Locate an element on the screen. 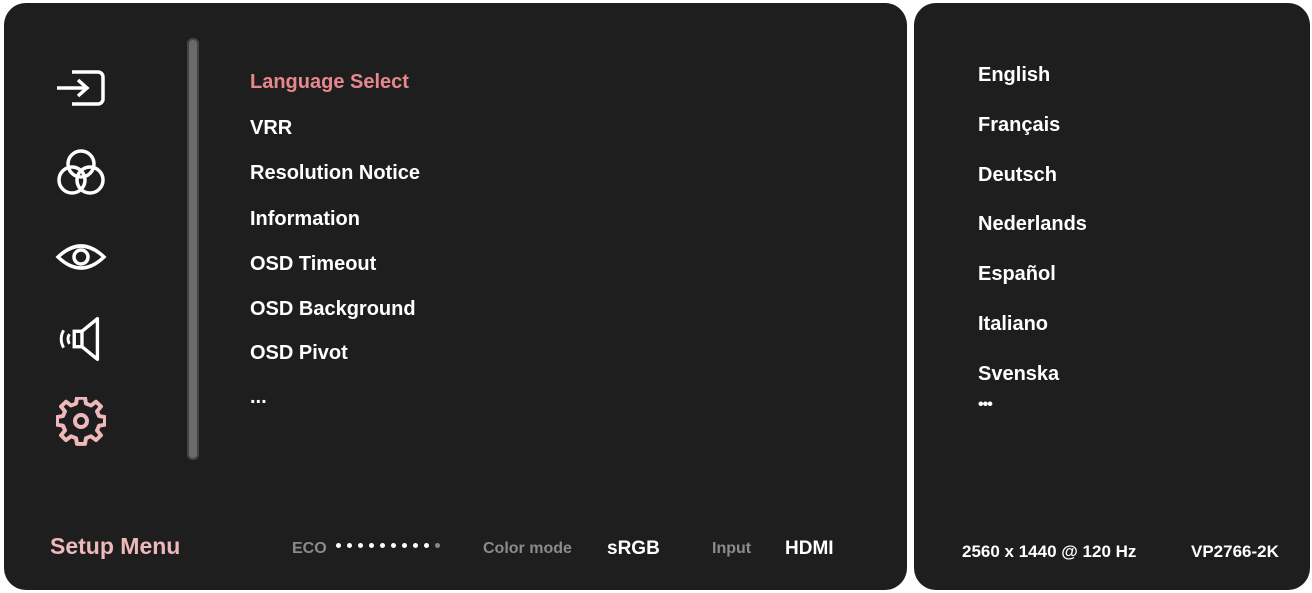  language-option-more: ••• is located at coordinates (985, 405).